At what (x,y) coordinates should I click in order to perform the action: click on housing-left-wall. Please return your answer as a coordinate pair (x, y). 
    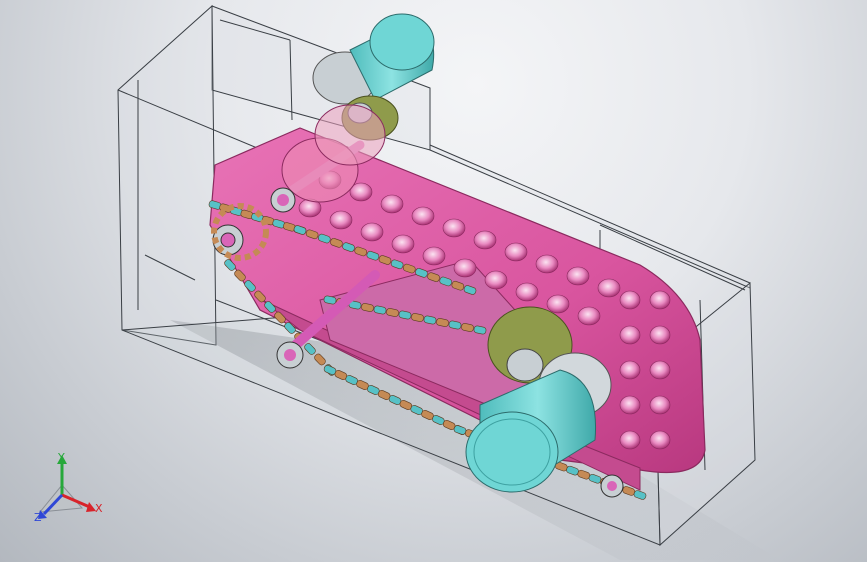
    Looking at the image, I should click on (167, 175).